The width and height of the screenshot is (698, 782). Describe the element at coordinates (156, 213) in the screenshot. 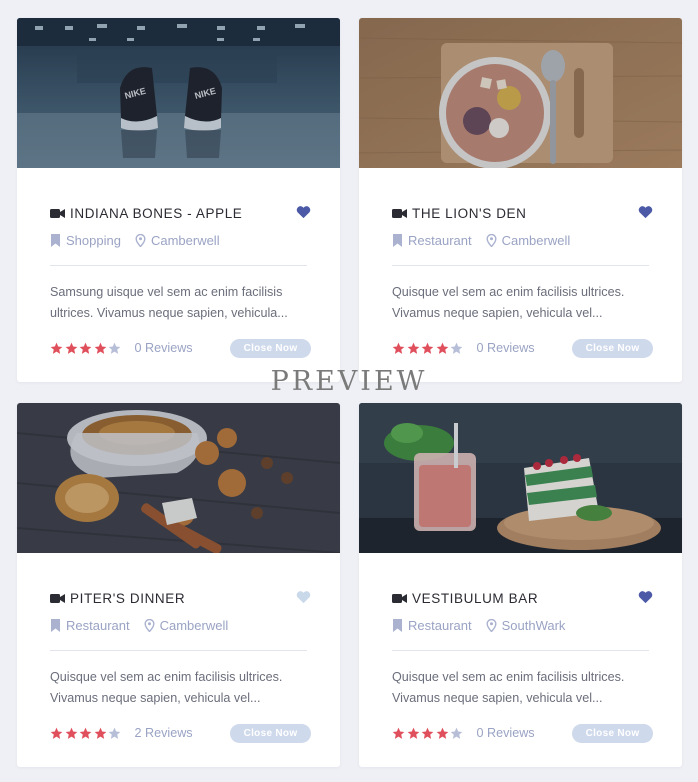

I see `listing-title: Indiana Bones - Apple` at that location.